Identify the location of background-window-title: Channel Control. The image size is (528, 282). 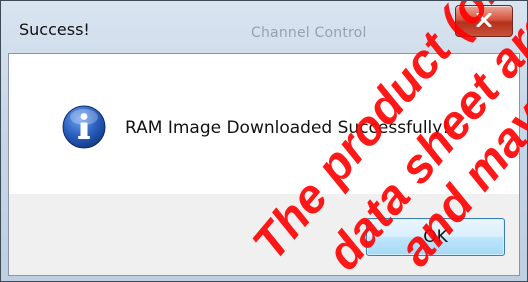
(309, 33).